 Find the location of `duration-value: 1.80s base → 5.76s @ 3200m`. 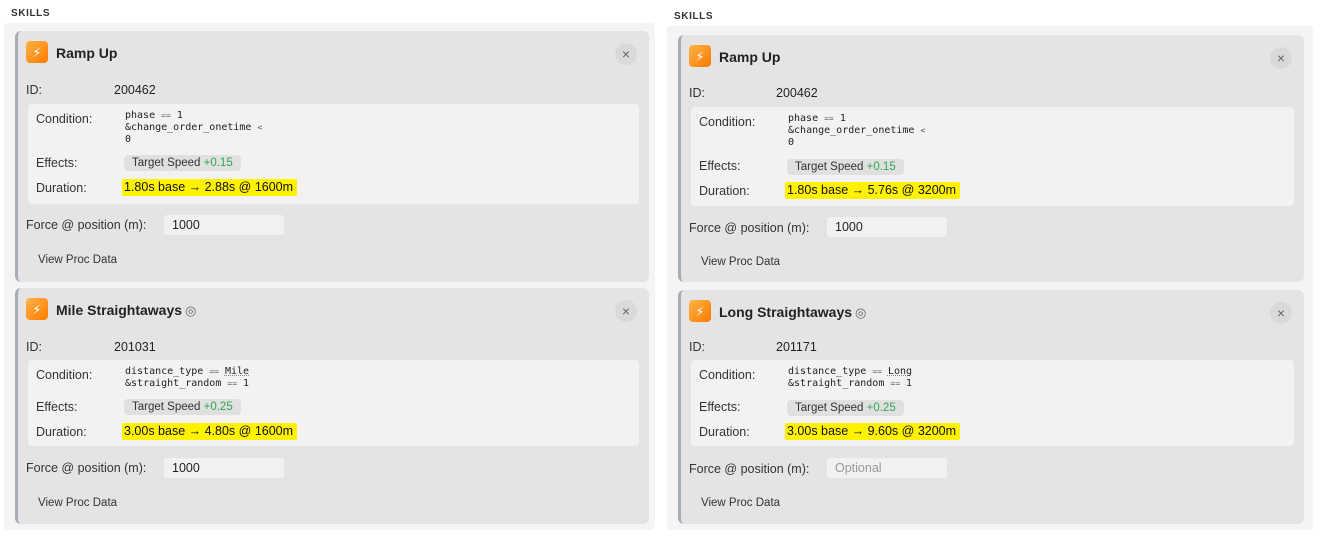

duration-value: 1.80s base → 5.76s @ 3200m is located at coordinates (873, 190).